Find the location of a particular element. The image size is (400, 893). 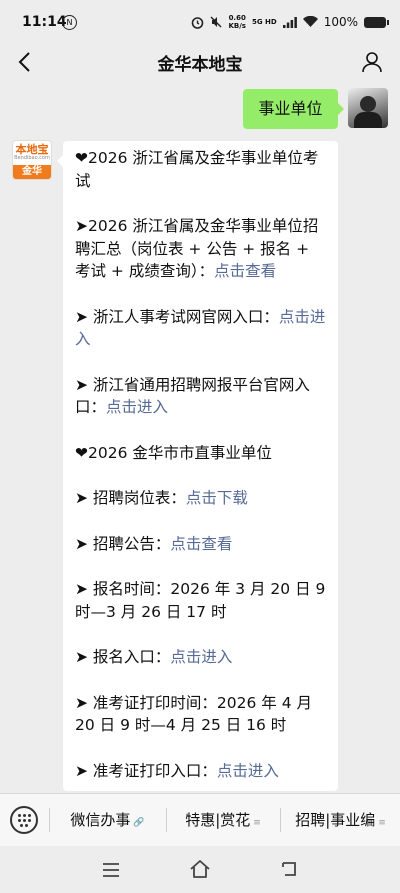

message-paragraph: ❤2026 金华市市直事业单位 is located at coordinates (201, 453).